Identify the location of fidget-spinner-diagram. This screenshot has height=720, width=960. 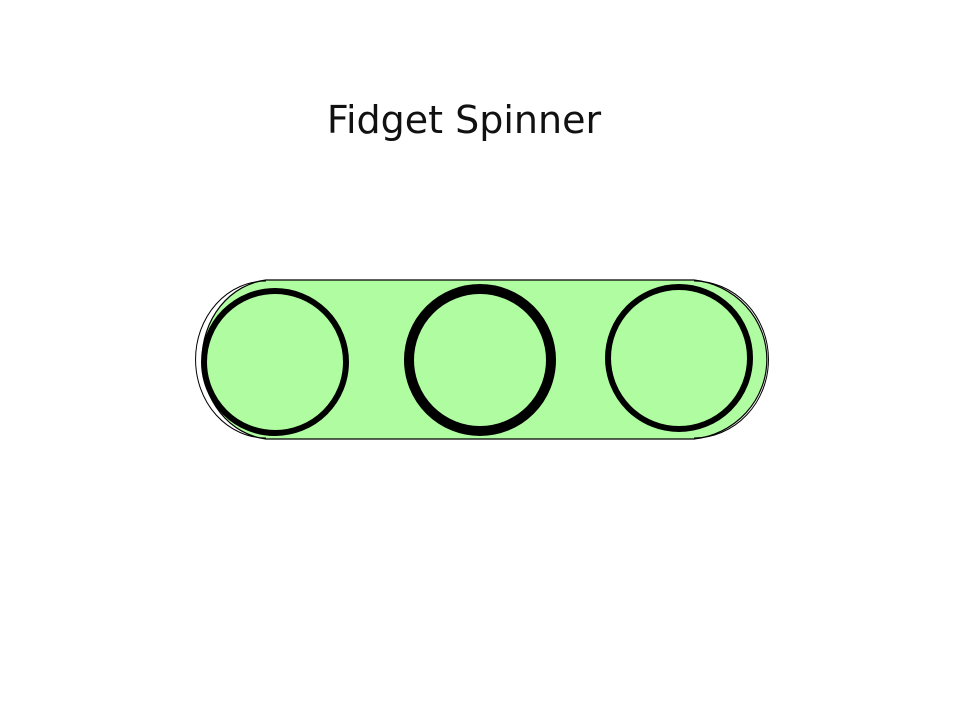
(482, 359).